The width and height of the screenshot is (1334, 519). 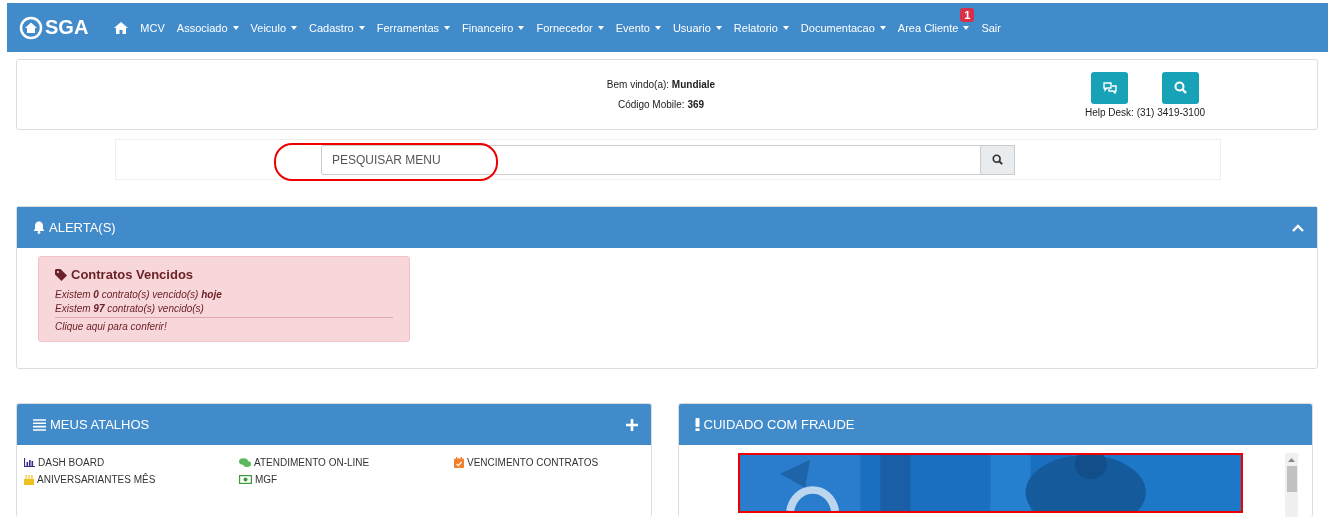 I want to click on chat-icon, so click(x=1109, y=87).